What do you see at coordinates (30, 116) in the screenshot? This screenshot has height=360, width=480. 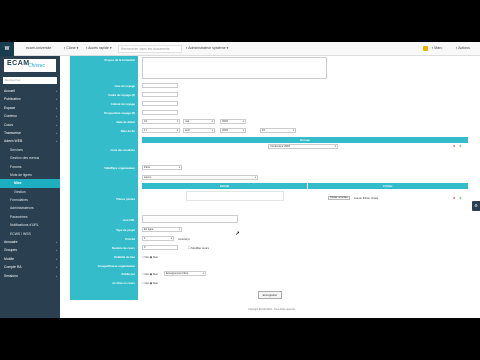 I see `sidebar-item: Contenu ‹` at bounding box center [30, 116].